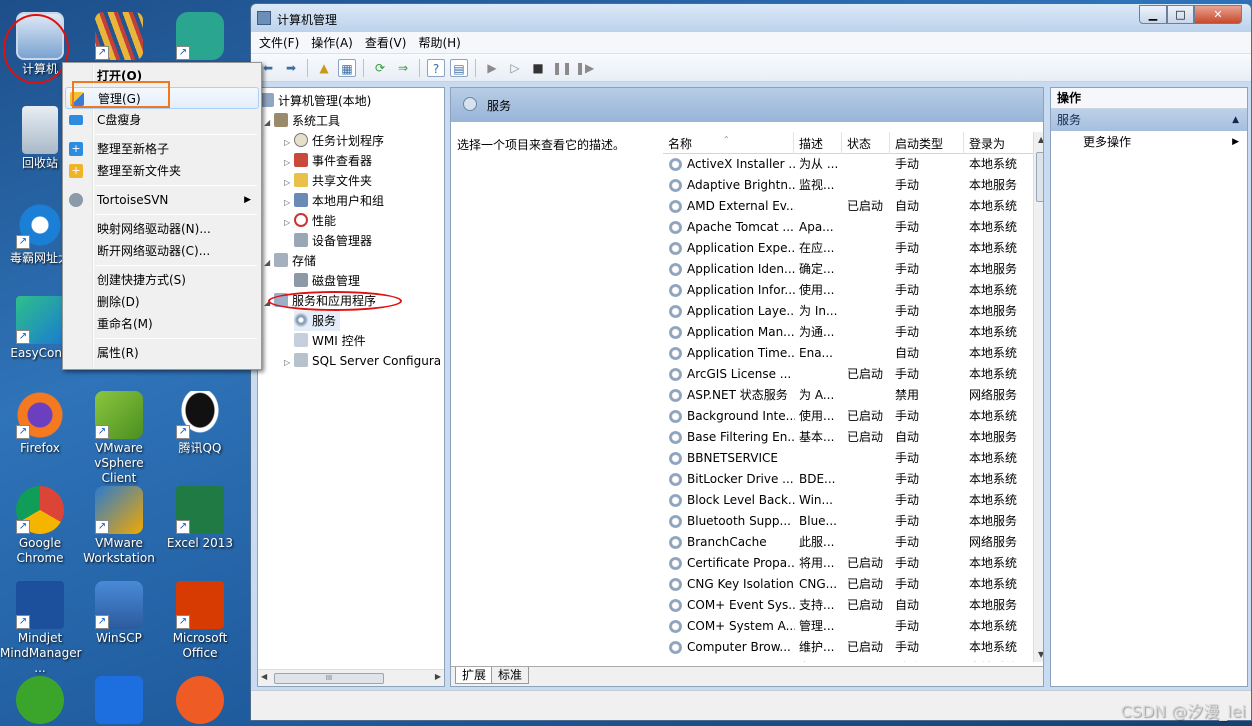 Image resolution: width=1252 pixels, height=726 pixels. I want to click on column-description: 描述, so click(818, 143).